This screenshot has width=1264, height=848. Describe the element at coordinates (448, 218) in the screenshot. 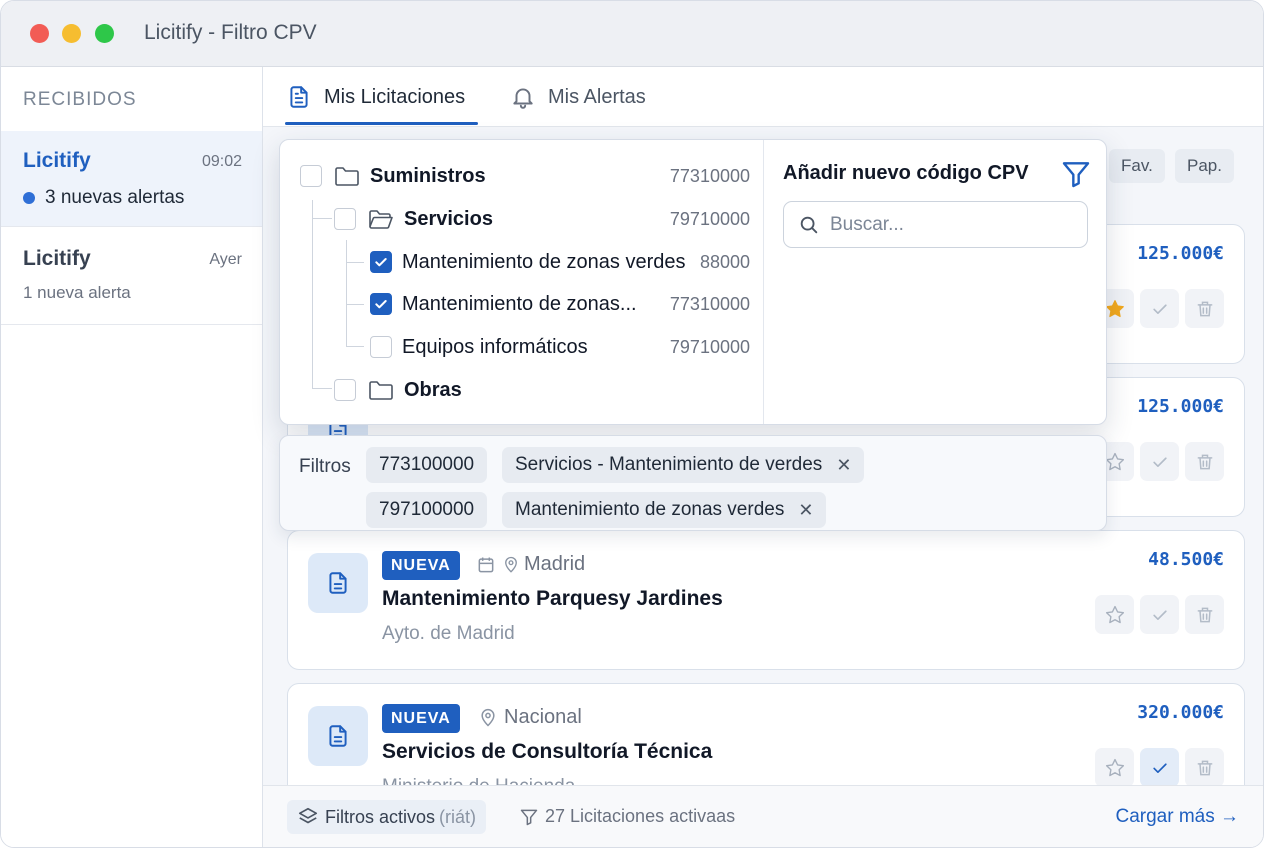

I see `cpv-label: Servicios` at that location.